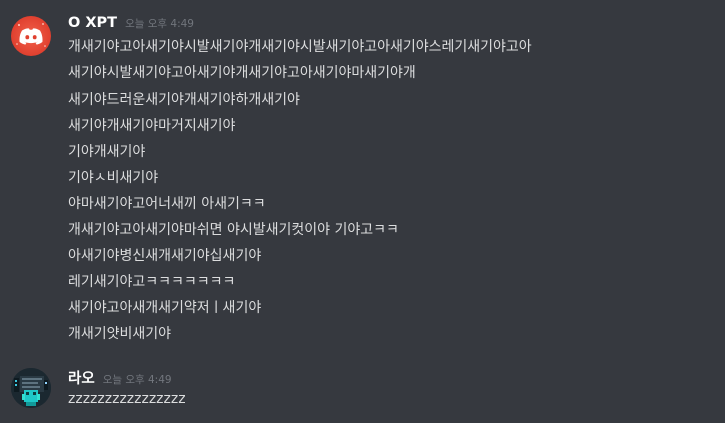 The image size is (725, 423). What do you see at coordinates (165, 308) in the screenshot?
I see `message-line: 새기야고아새개새기약저ㅣ새기야` at bounding box center [165, 308].